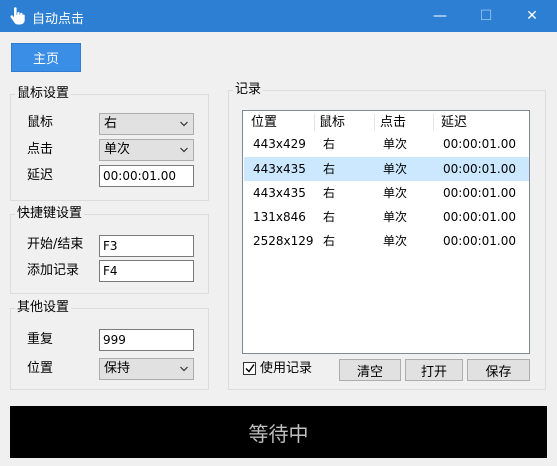 This screenshot has width=557, height=466. What do you see at coordinates (146, 340) in the screenshot?
I see `repeat-count-input: 999` at bounding box center [146, 340].